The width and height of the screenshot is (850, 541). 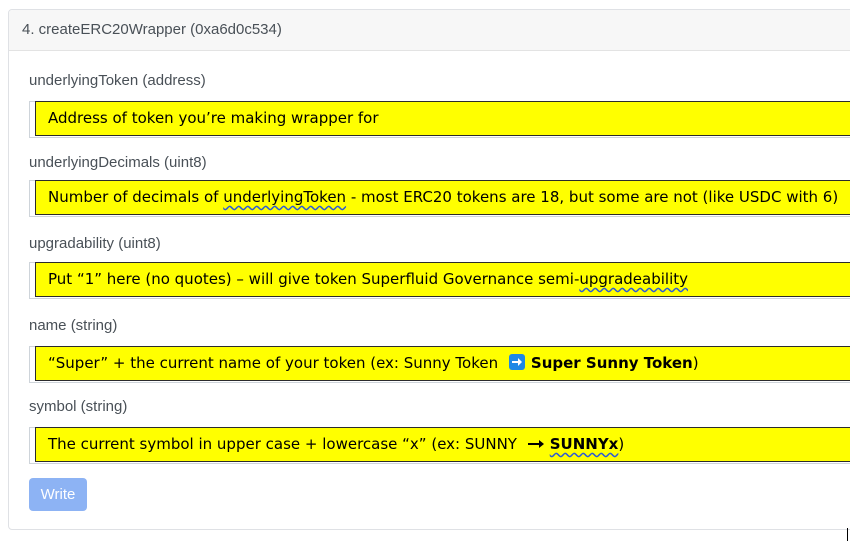 What do you see at coordinates (117, 80) in the screenshot?
I see `field-label-underlying-token: underlyingToken (address)` at bounding box center [117, 80].